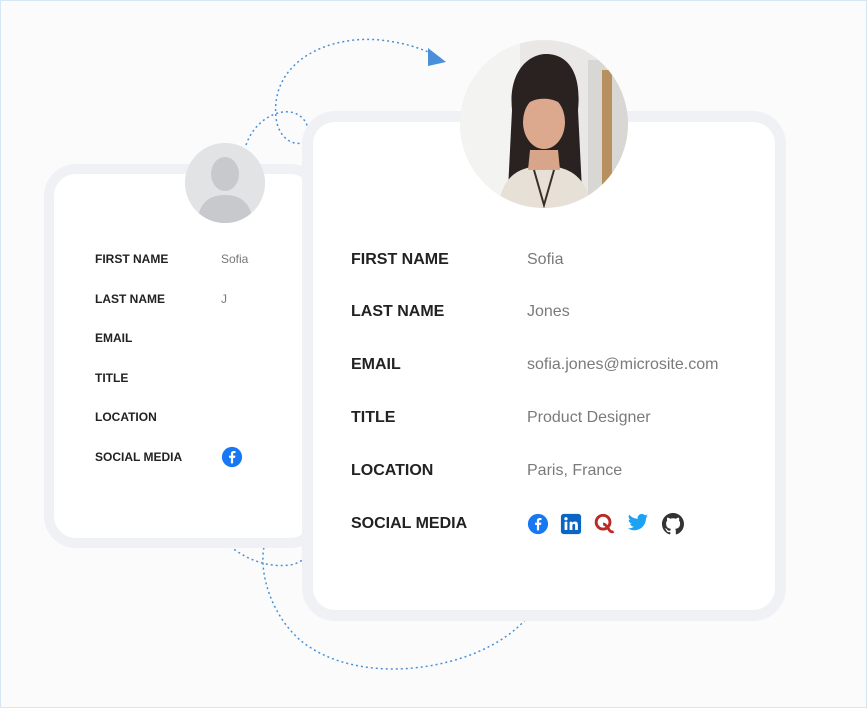 The width and height of the screenshot is (867, 708). What do you see at coordinates (224, 299) in the screenshot?
I see `last-name-value: J` at bounding box center [224, 299].